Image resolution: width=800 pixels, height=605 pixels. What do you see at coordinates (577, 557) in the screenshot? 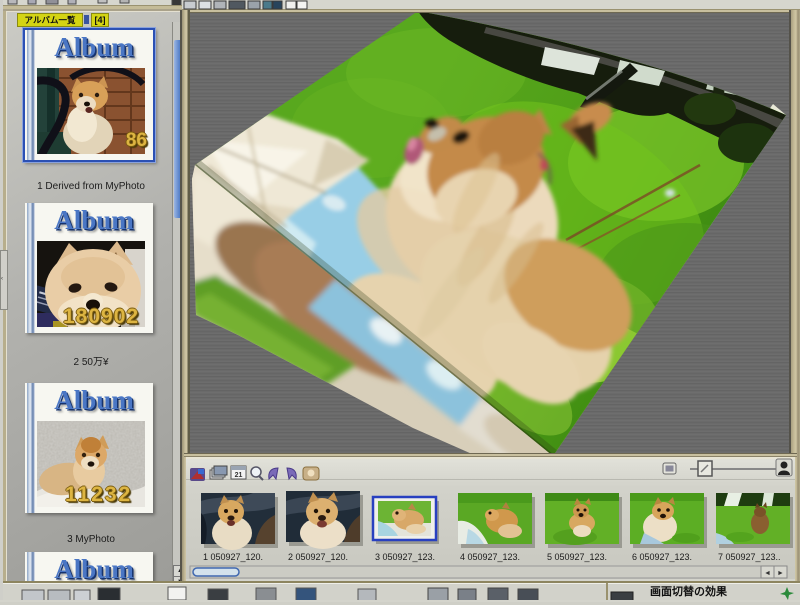
I see `svg-text: 5 050927_123.` at bounding box center [577, 557].